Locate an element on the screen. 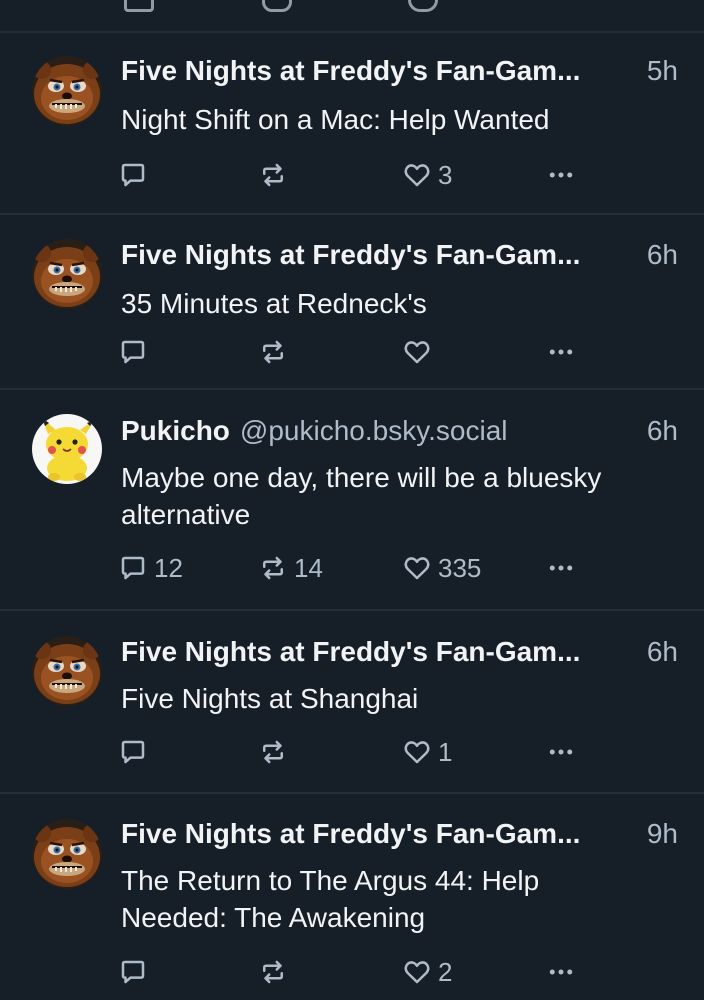 The width and height of the screenshot is (704, 1000). like-button: 3 is located at coordinates (427, 175).